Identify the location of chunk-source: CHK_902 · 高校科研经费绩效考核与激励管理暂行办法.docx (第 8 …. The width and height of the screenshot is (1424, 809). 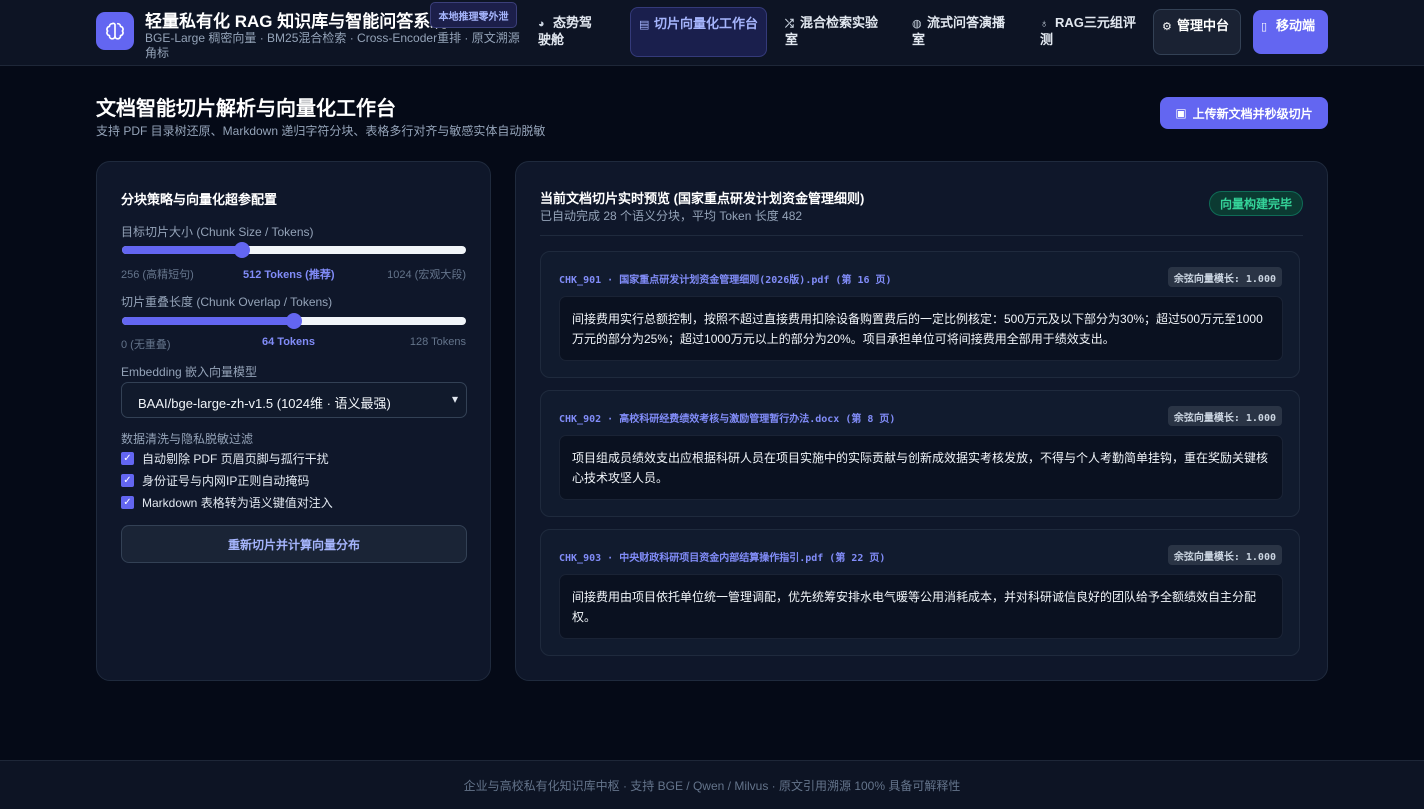
(727, 419).